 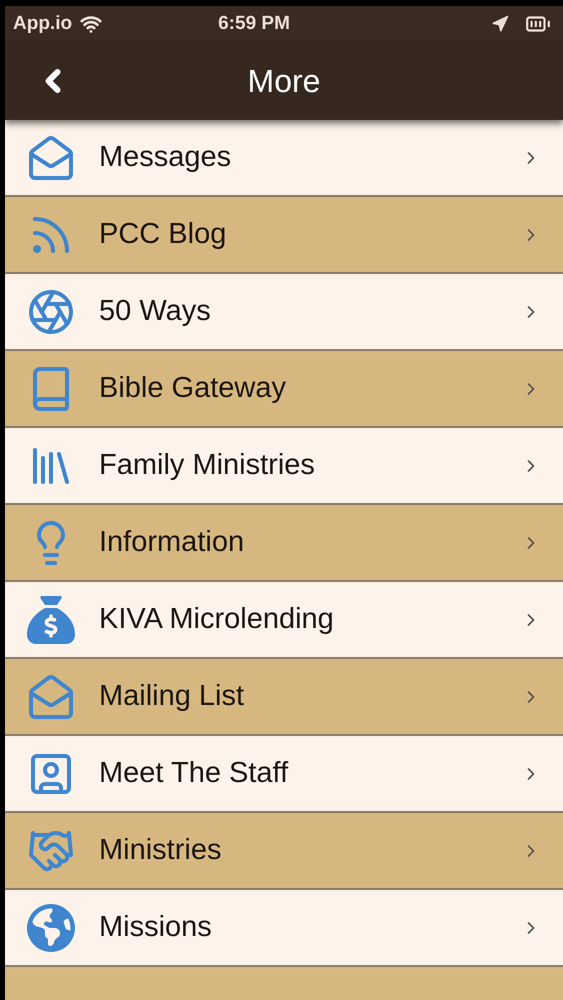 I want to click on menu-item-label: KIVA Microlending, so click(x=216, y=619).